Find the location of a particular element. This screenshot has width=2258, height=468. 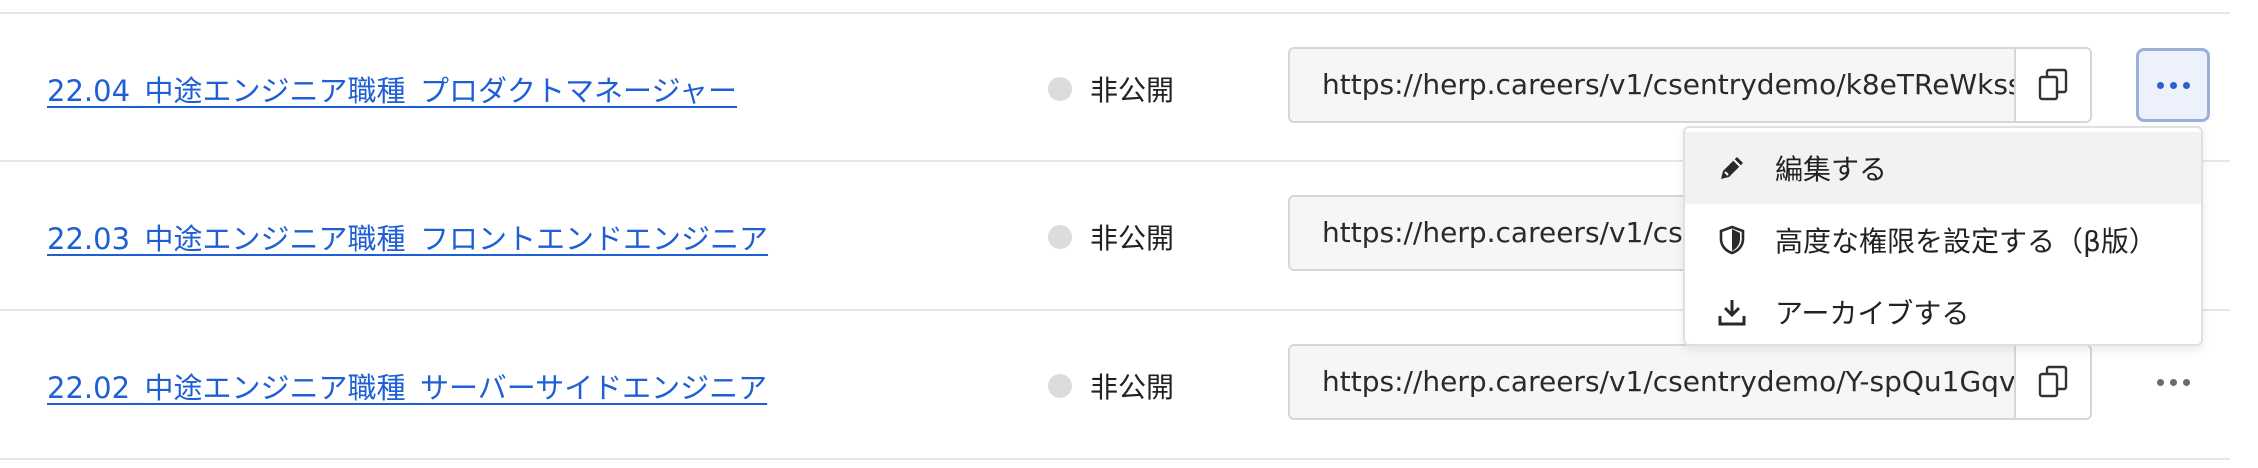

menu-item-label: 編集する is located at coordinates (1831, 169).